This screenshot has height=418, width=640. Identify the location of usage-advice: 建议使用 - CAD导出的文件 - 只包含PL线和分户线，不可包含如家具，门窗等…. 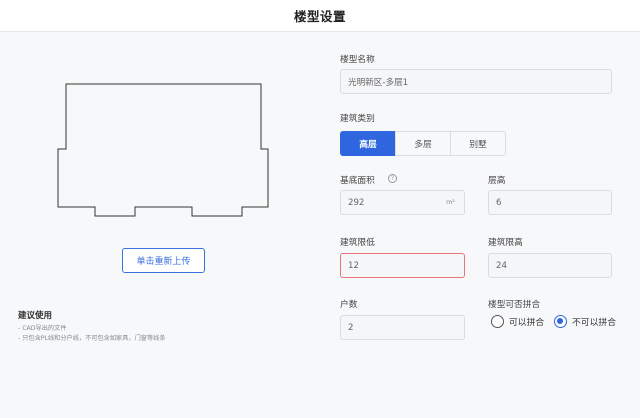
(92, 326).